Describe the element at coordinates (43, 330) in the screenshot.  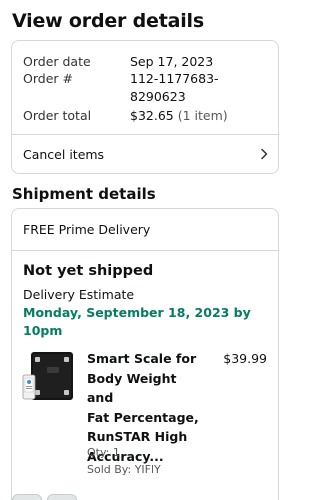
I see `delivery-estimate-line2: 10pm` at that location.